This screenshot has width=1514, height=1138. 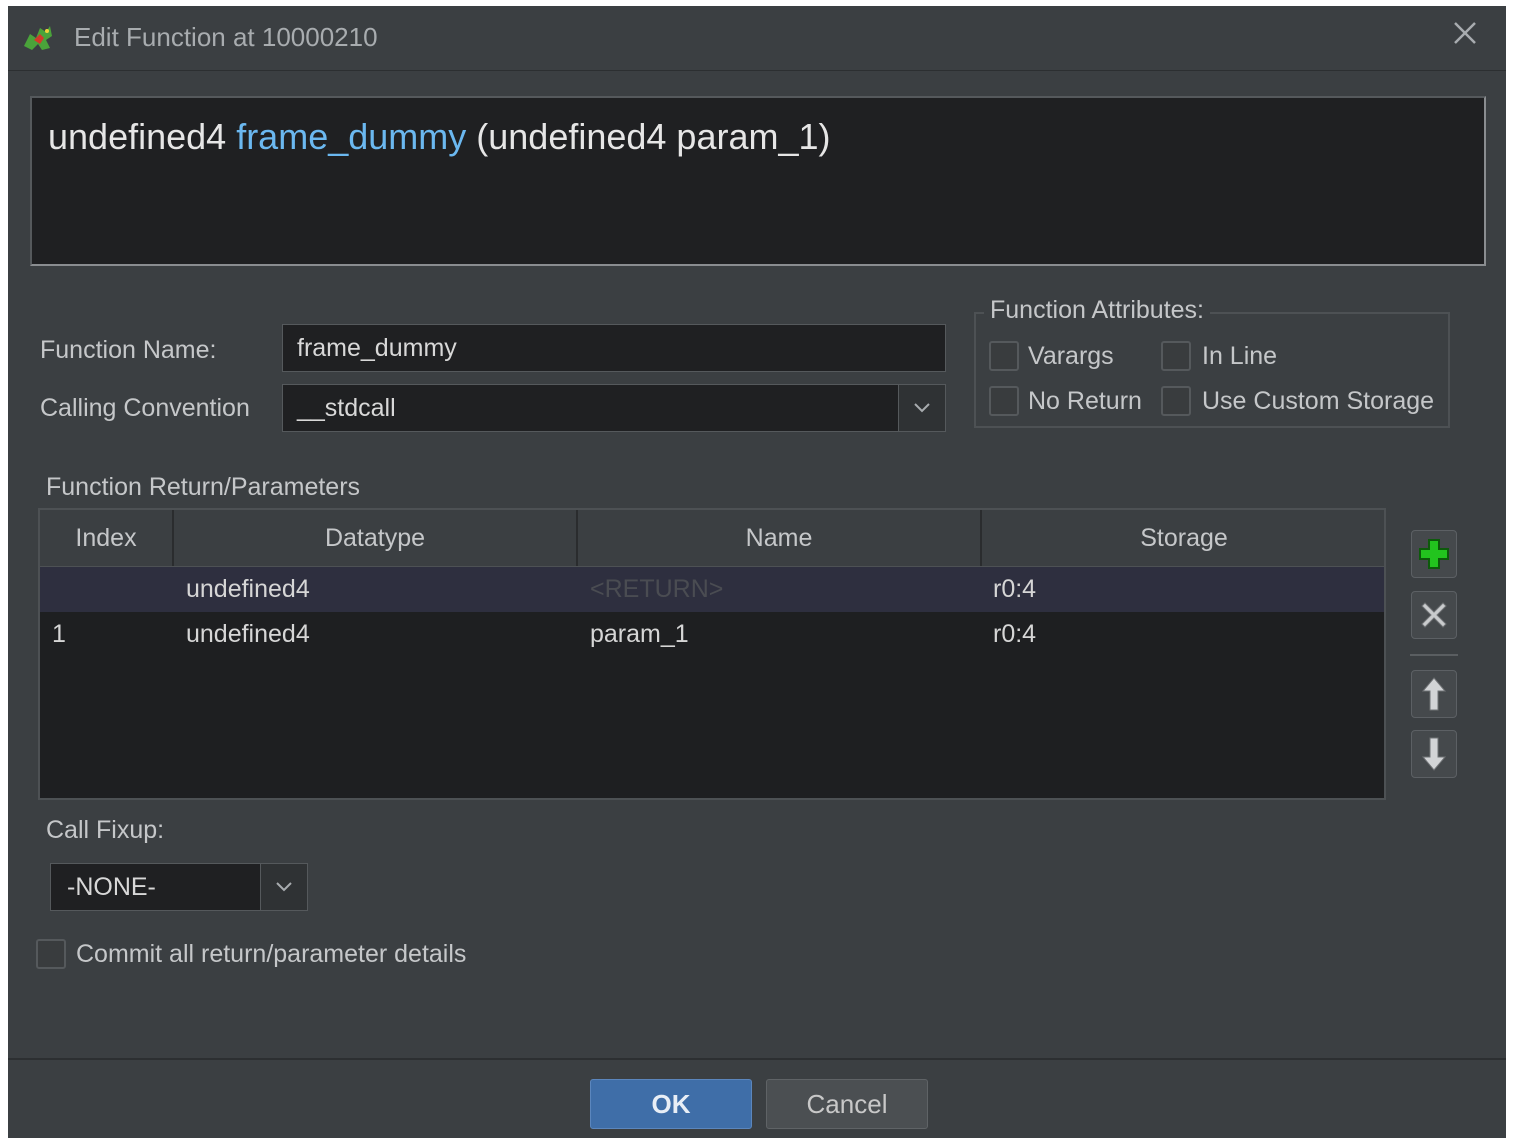 I want to click on title-bar: Edit Function at 10000210, so click(x=757, y=38).